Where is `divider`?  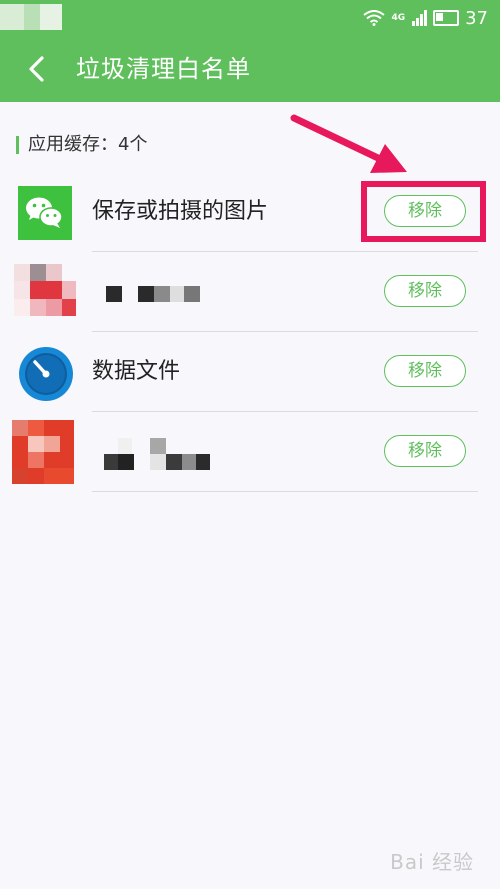
divider is located at coordinates (285, 491).